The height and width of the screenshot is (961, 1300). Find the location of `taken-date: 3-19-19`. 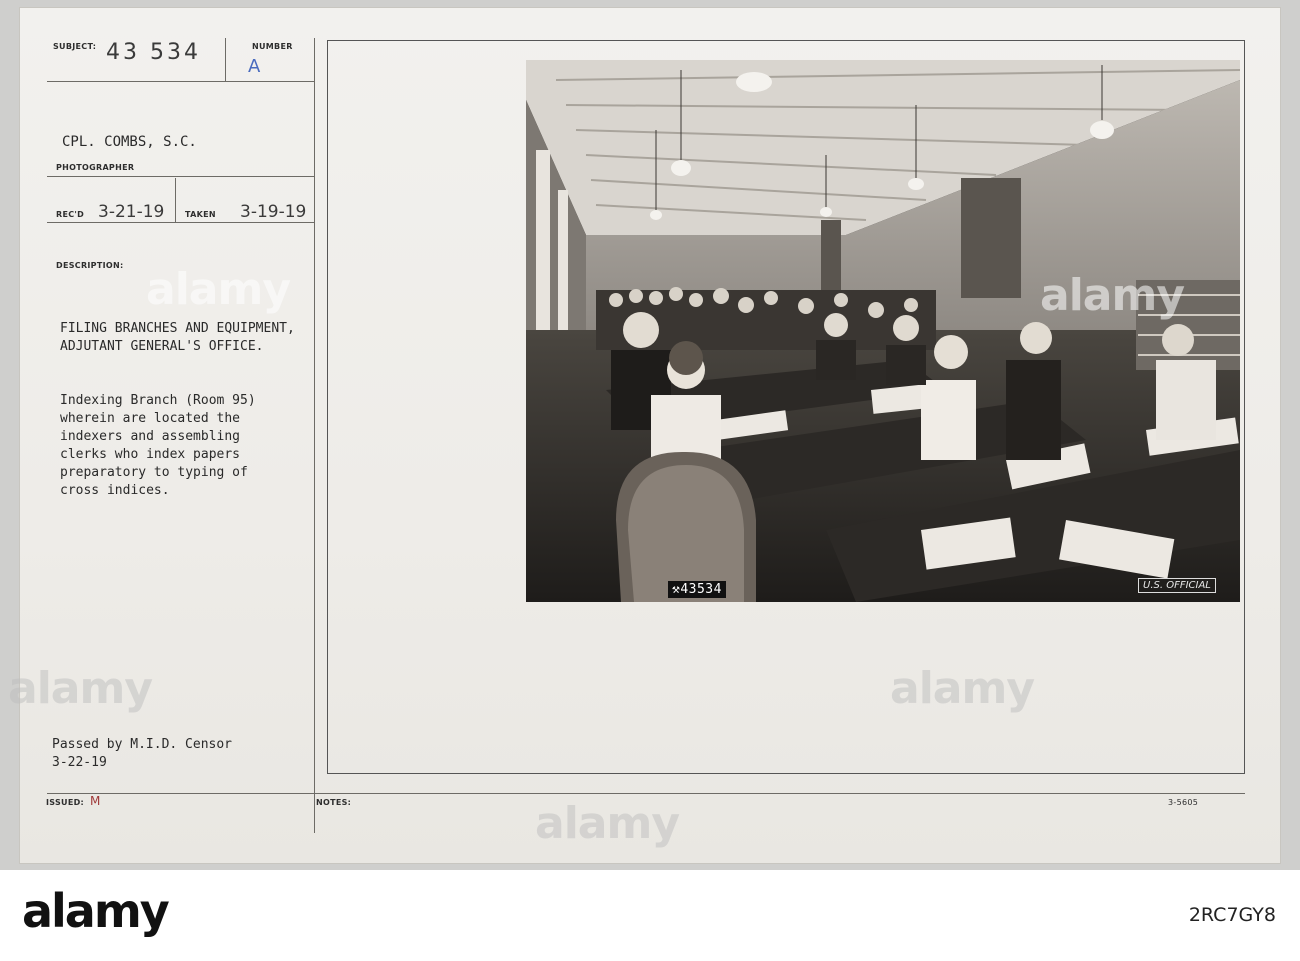

taken-date: 3-19-19 is located at coordinates (273, 212).